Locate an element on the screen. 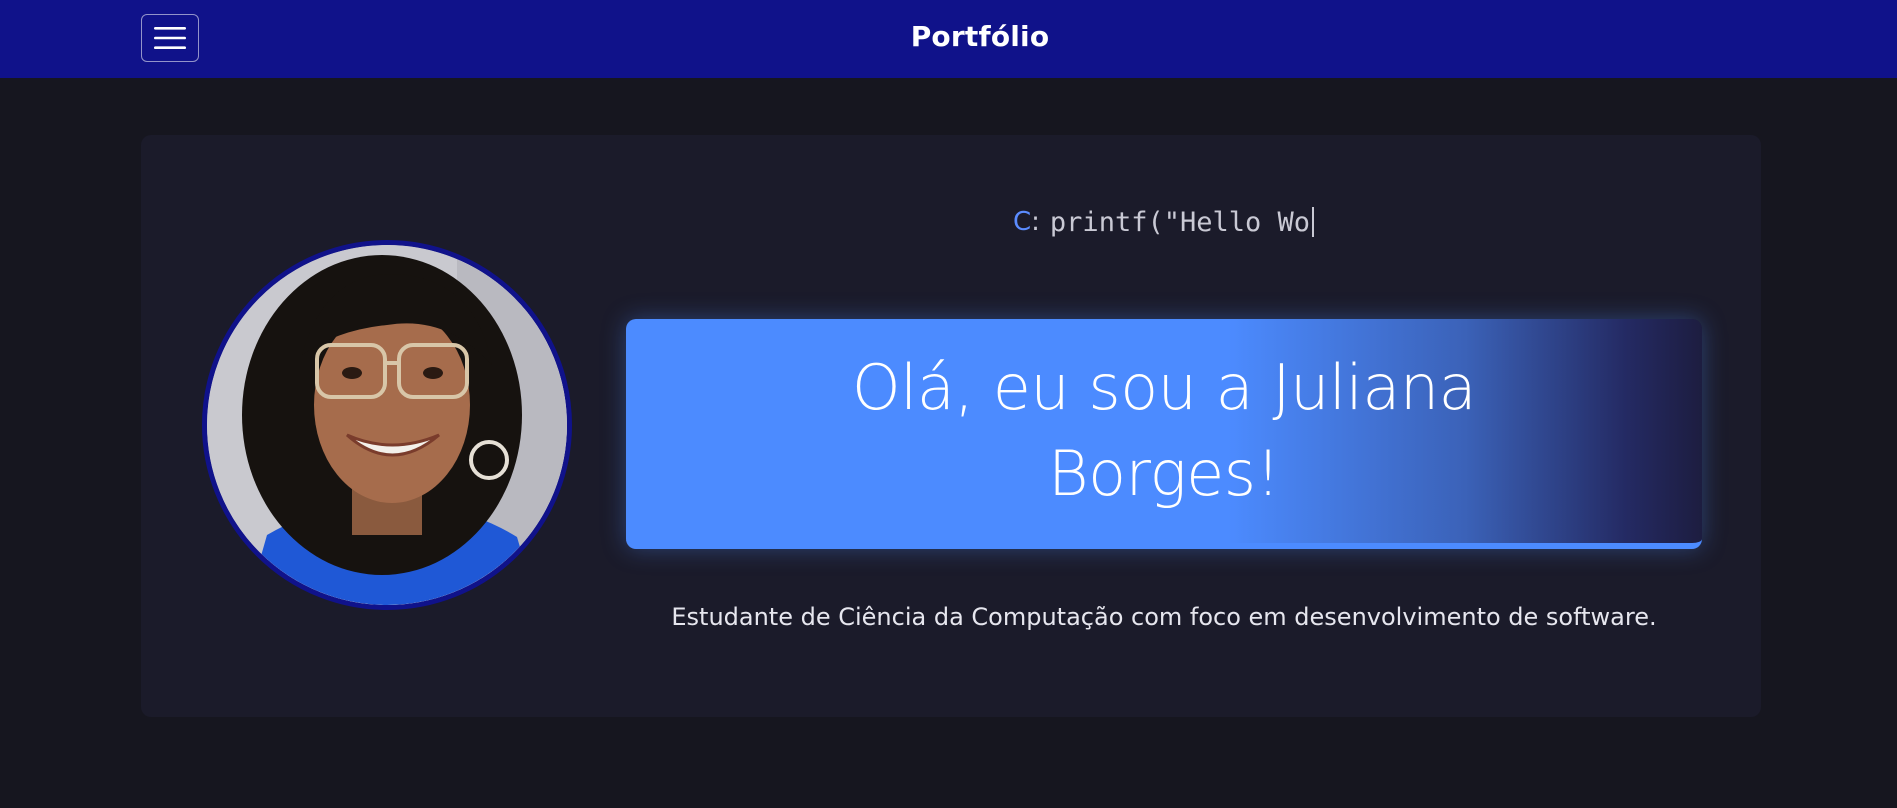 Image resolution: width=1897 pixels, height=808 pixels. text-caret is located at coordinates (1313, 222).